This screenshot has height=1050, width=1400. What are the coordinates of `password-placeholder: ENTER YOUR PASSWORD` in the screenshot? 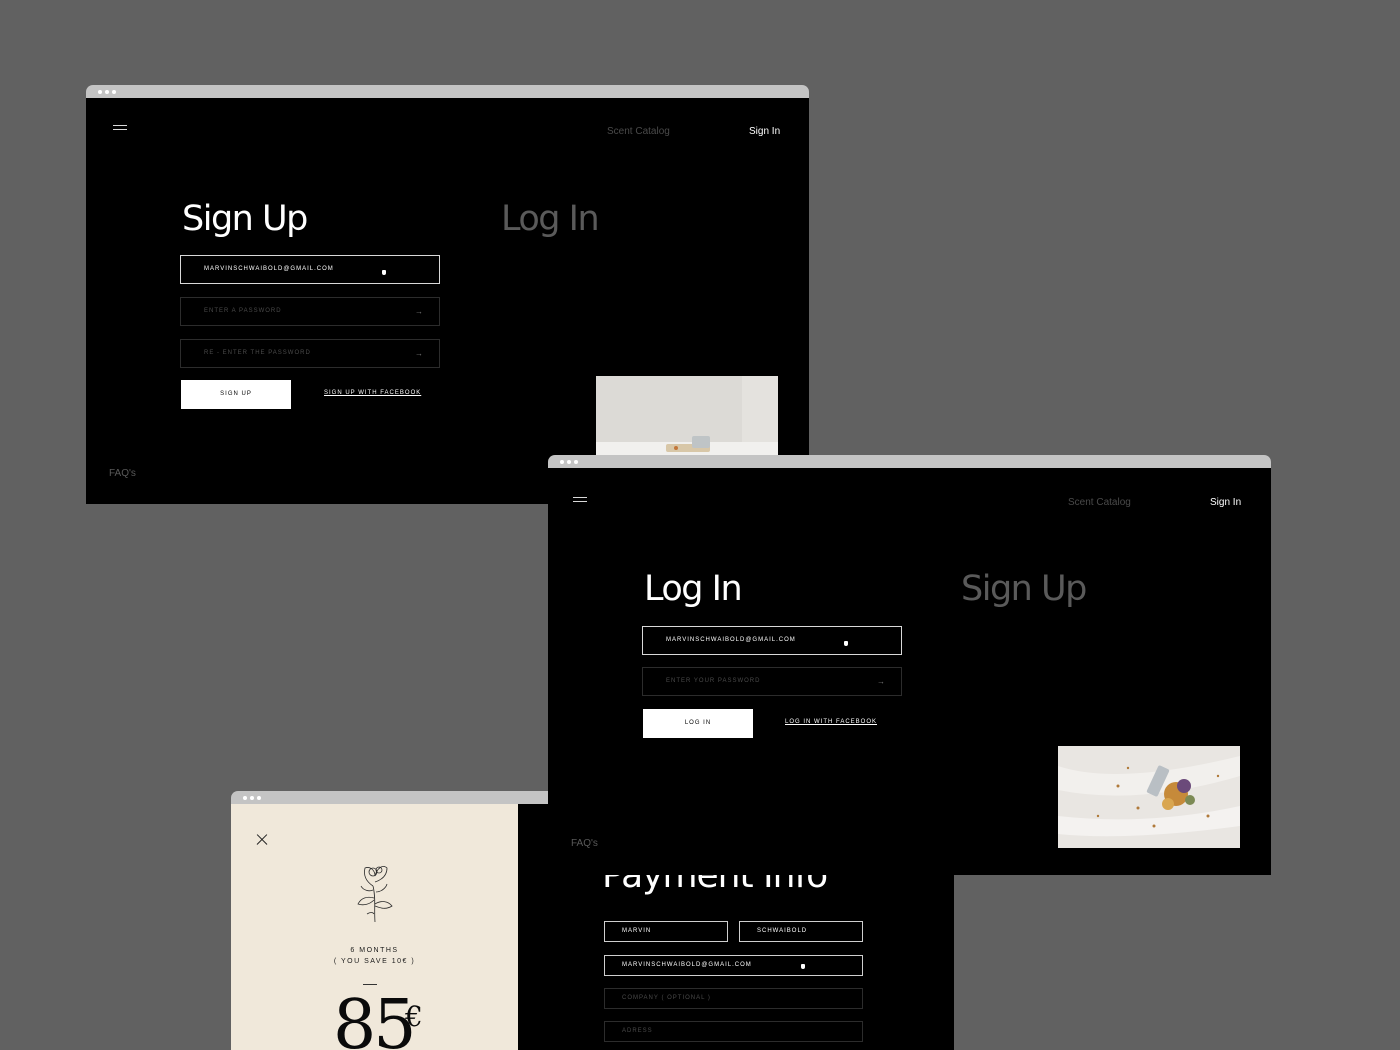 It's located at (713, 681).